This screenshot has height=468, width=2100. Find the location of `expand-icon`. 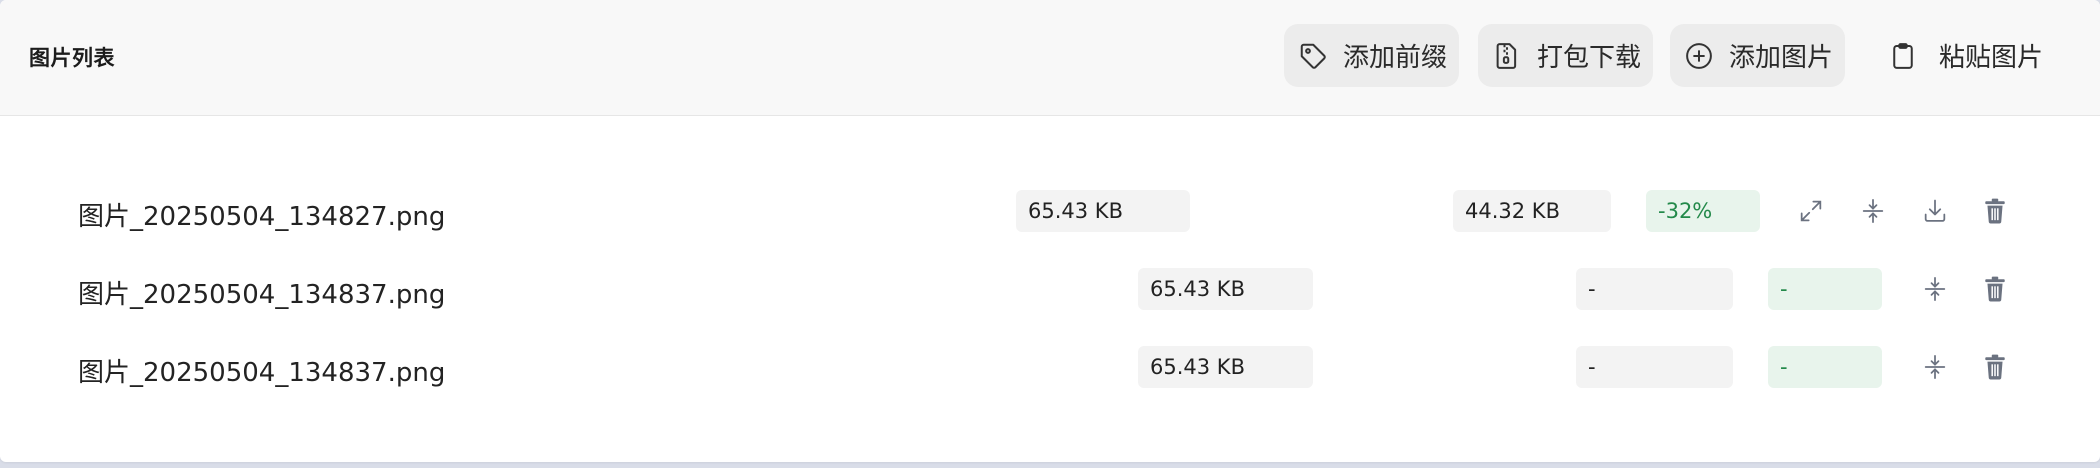

expand-icon is located at coordinates (1811, 211).